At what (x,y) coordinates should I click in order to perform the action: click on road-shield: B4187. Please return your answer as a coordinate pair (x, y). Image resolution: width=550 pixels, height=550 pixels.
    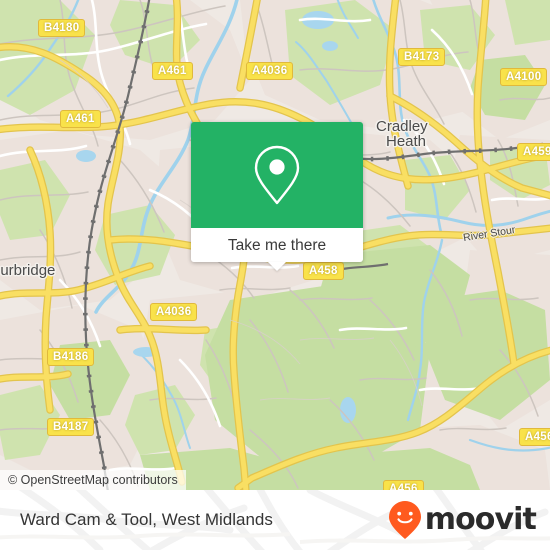
    Looking at the image, I should click on (71, 427).